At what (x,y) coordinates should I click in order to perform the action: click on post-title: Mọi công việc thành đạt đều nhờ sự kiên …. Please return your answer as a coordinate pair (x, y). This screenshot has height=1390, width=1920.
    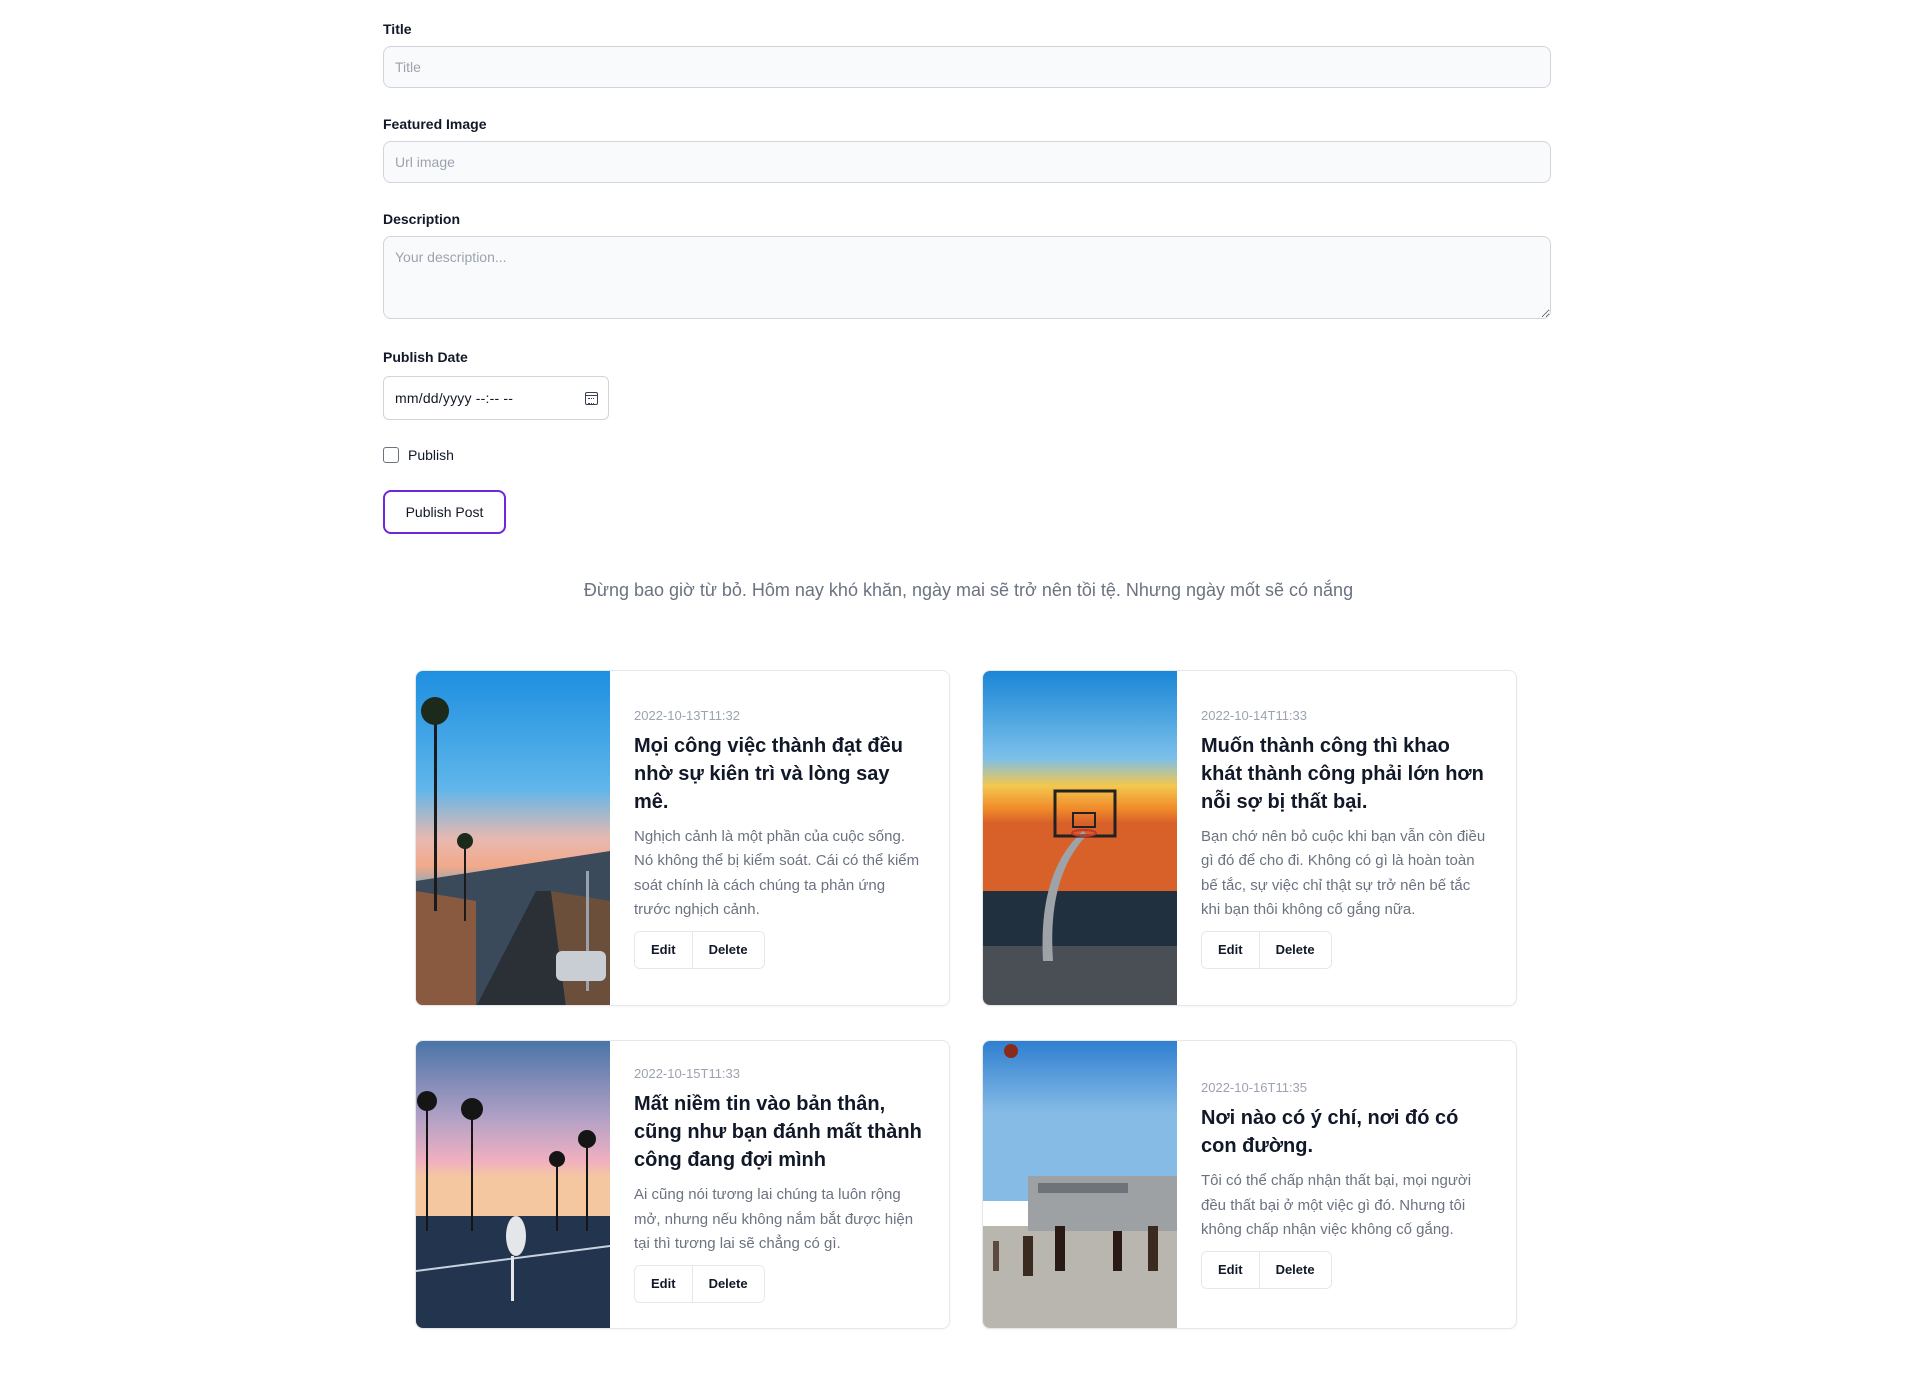
    Looking at the image, I should click on (768, 773).